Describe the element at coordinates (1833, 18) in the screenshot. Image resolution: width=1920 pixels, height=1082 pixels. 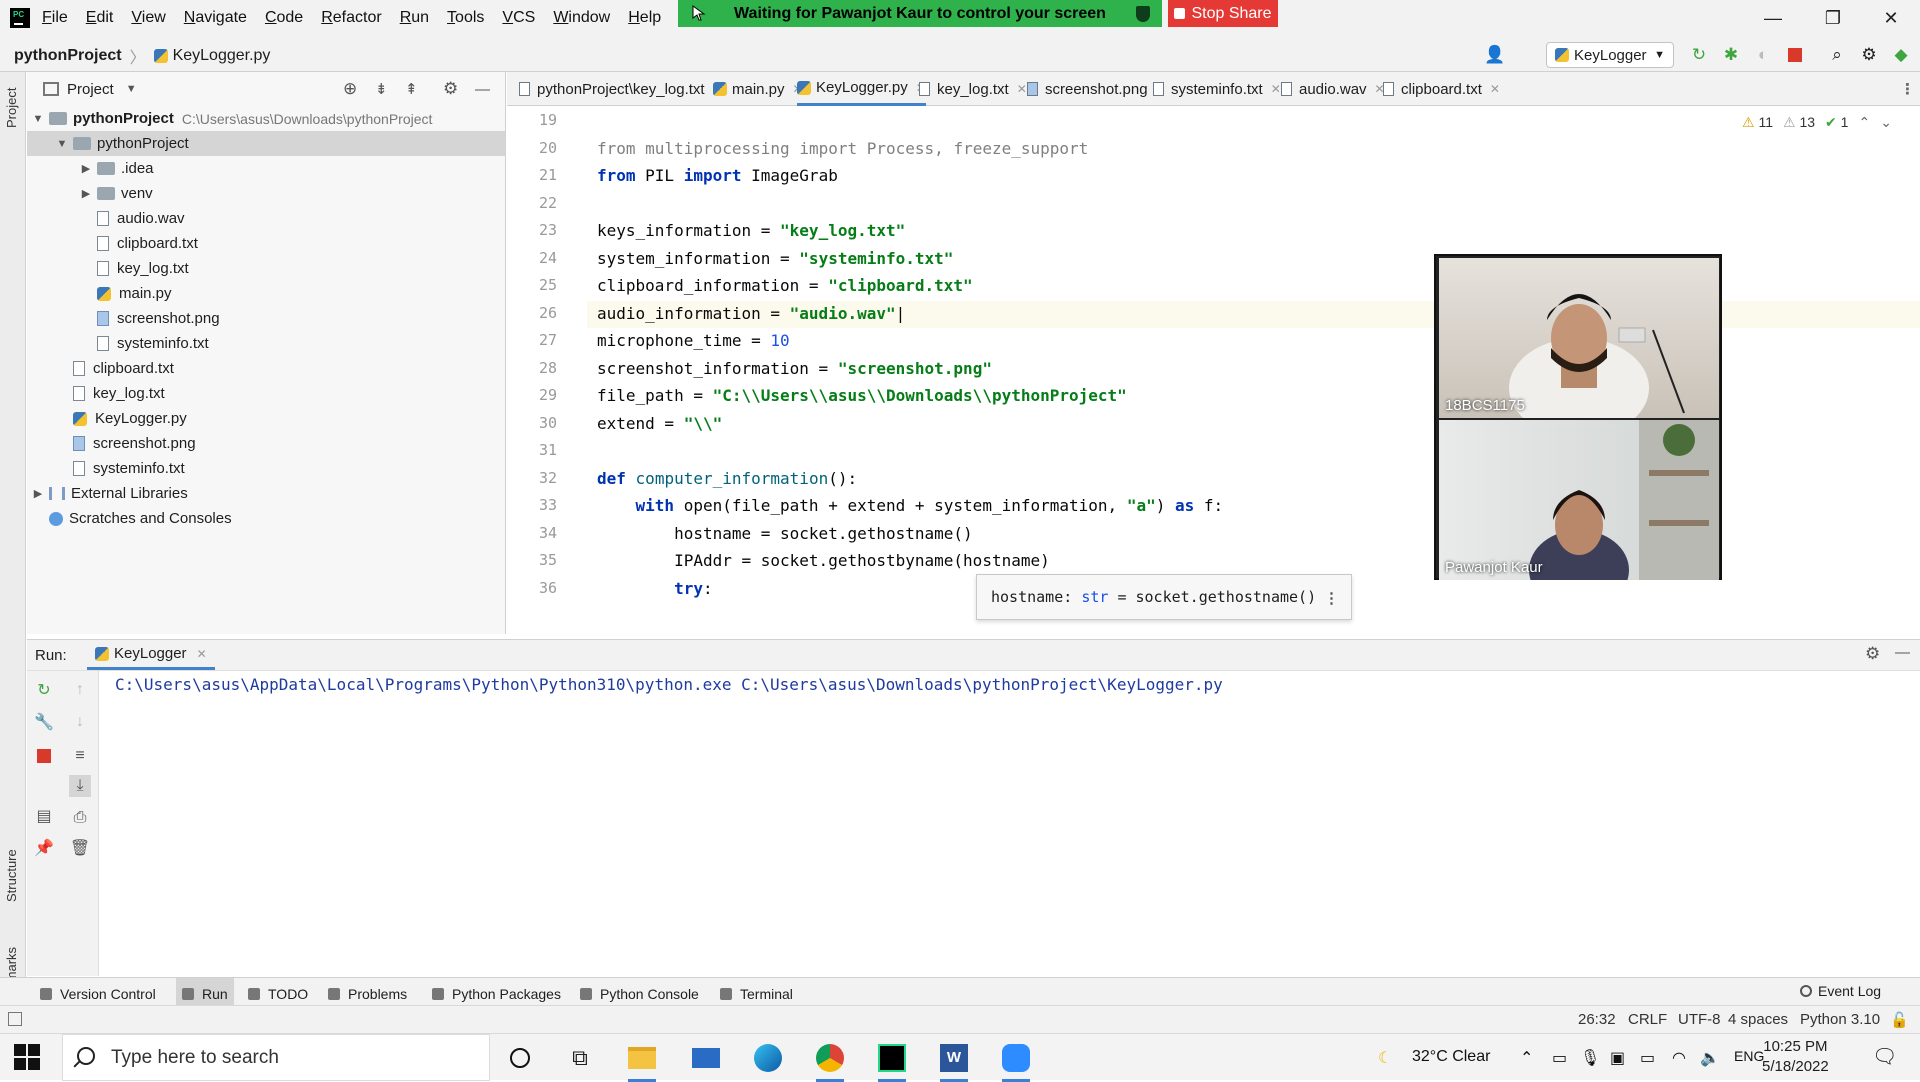
I see `restore-button: ❐` at that location.